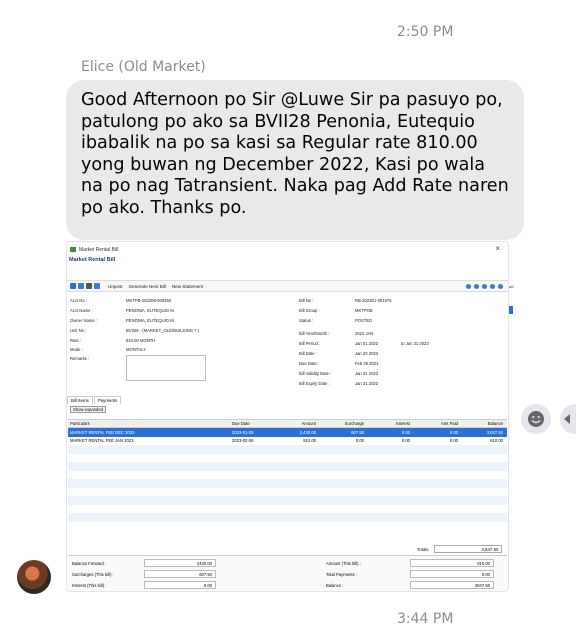 The width and height of the screenshot is (576, 644). Describe the element at coordinates (115, 286) in the screenshot. I see `unpost-button: Unpost` at that location.